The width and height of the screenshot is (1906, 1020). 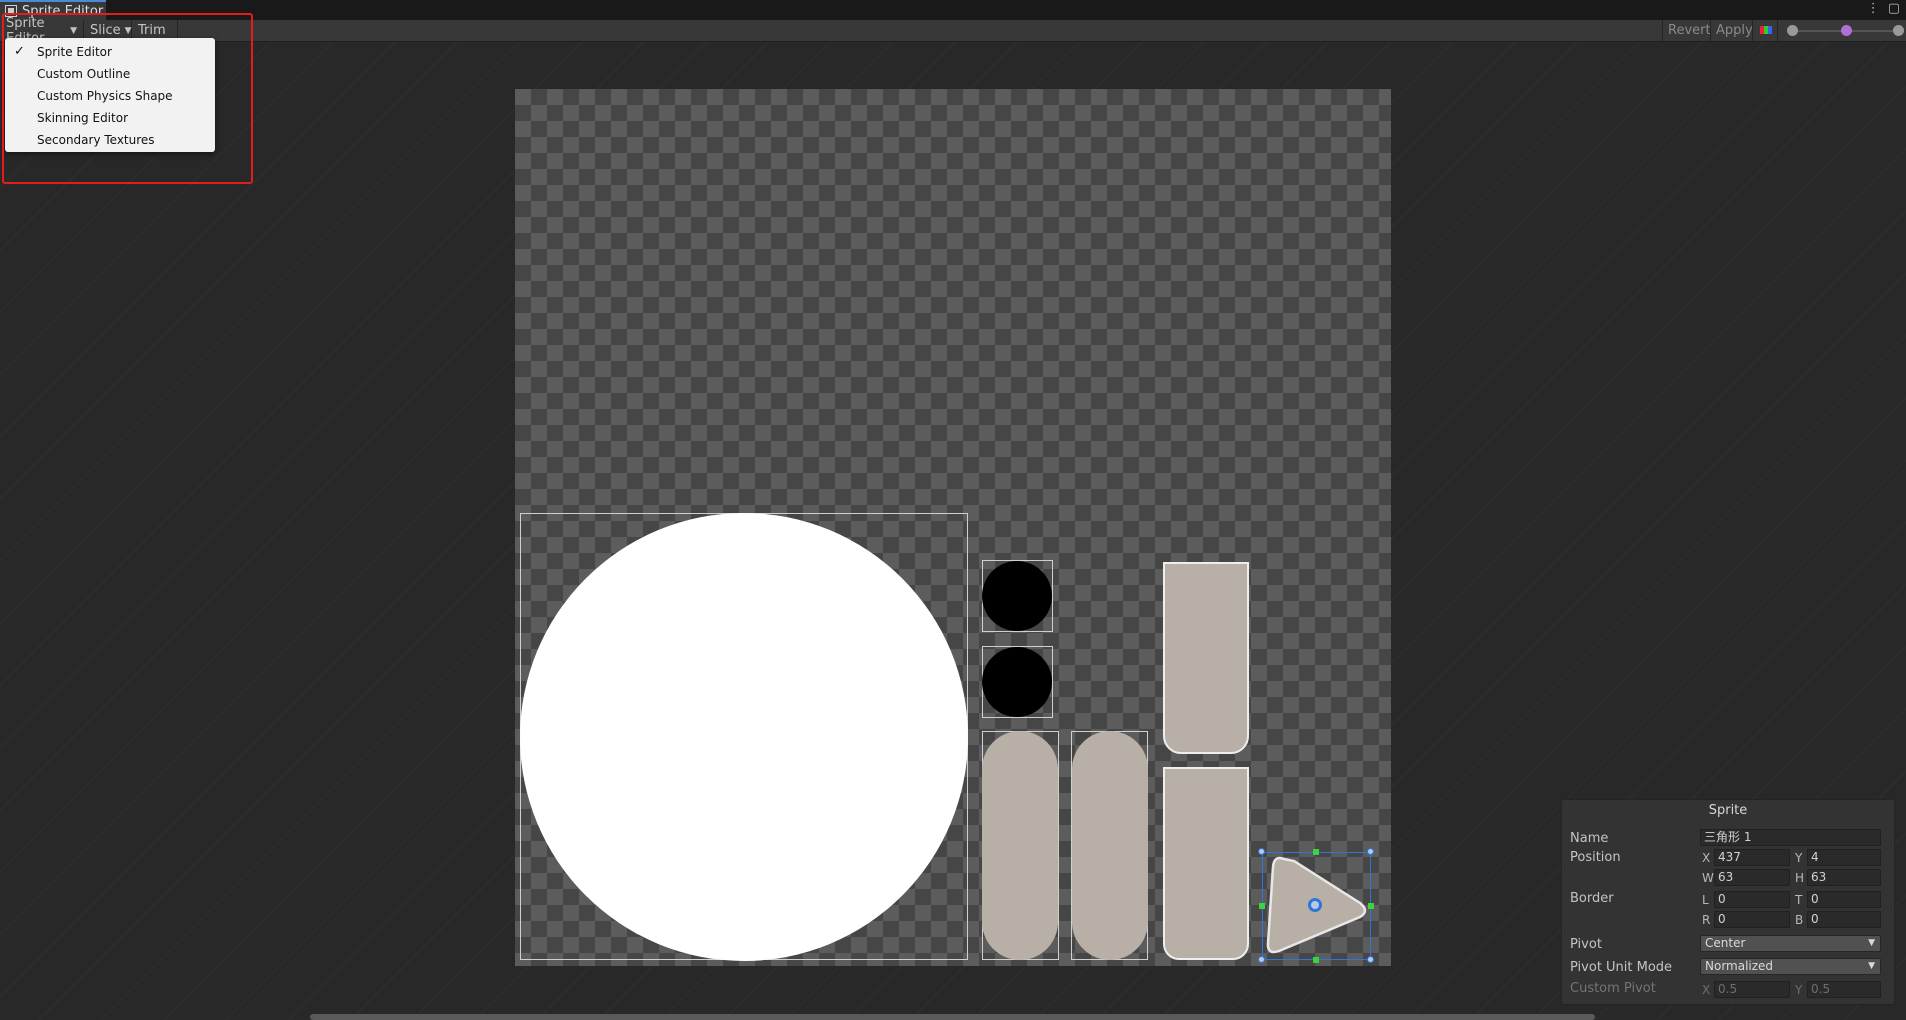 I want to click on pivot-unit-mode-dropdown: Normalized ▼, so click(x=1790, y=966).